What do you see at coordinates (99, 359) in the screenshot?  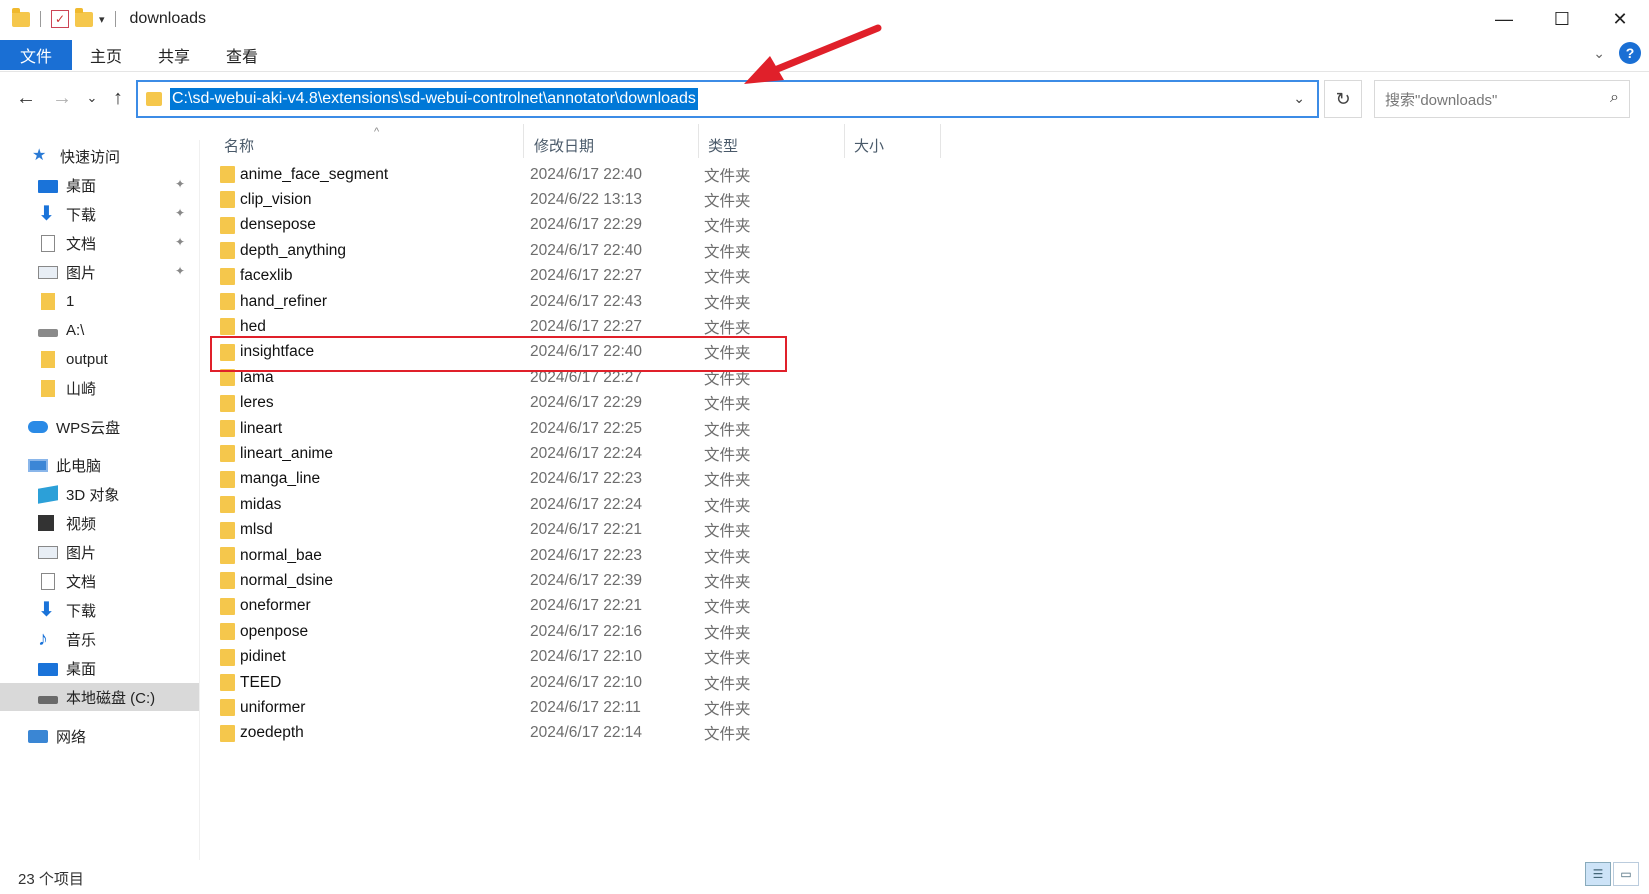 I see `sidebar-item: output` at bounding box center [99, 359].